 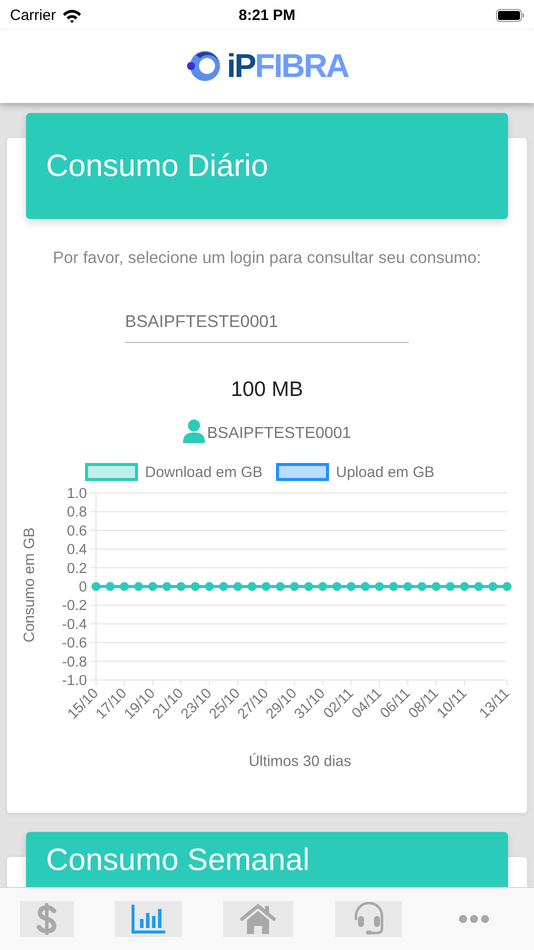 I want to click on y-tick-label: 0, so click(x=82, y=588).